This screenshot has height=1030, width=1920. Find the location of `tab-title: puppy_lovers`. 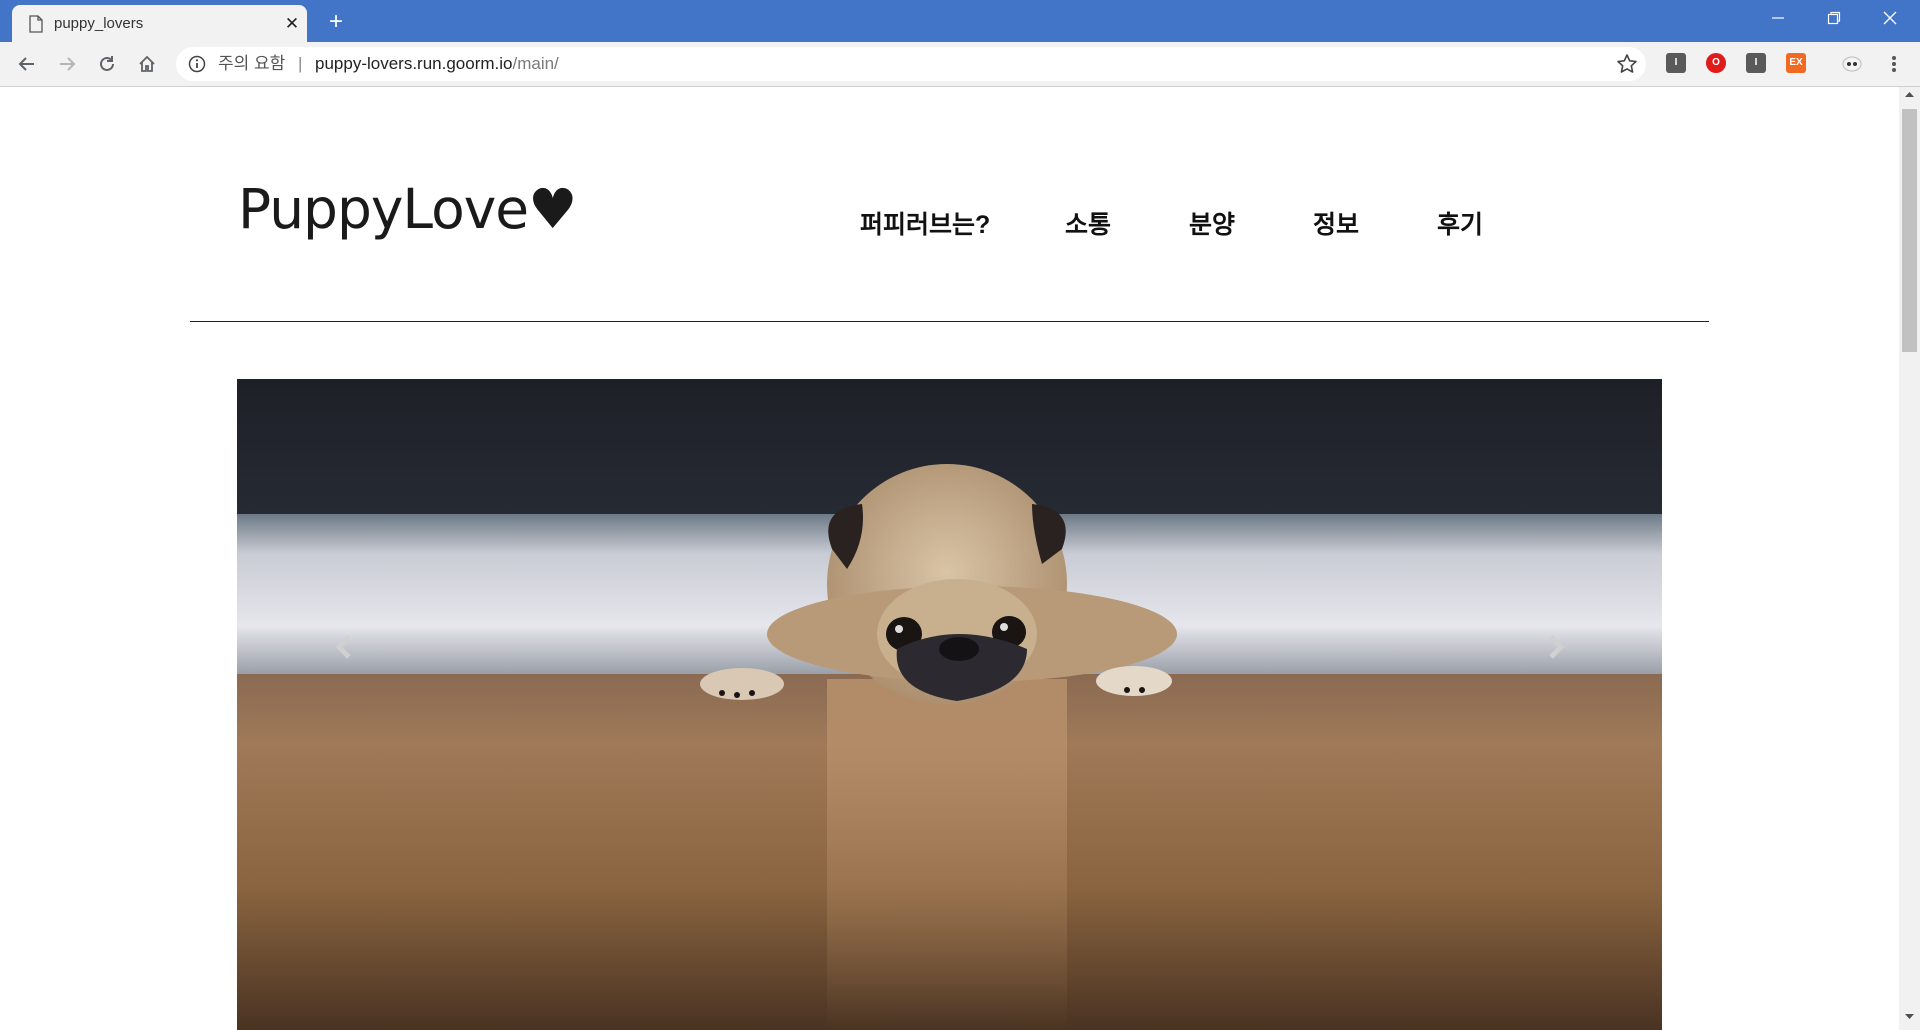

tab-title: puppy_lovers is located at coordinates (99, 23).